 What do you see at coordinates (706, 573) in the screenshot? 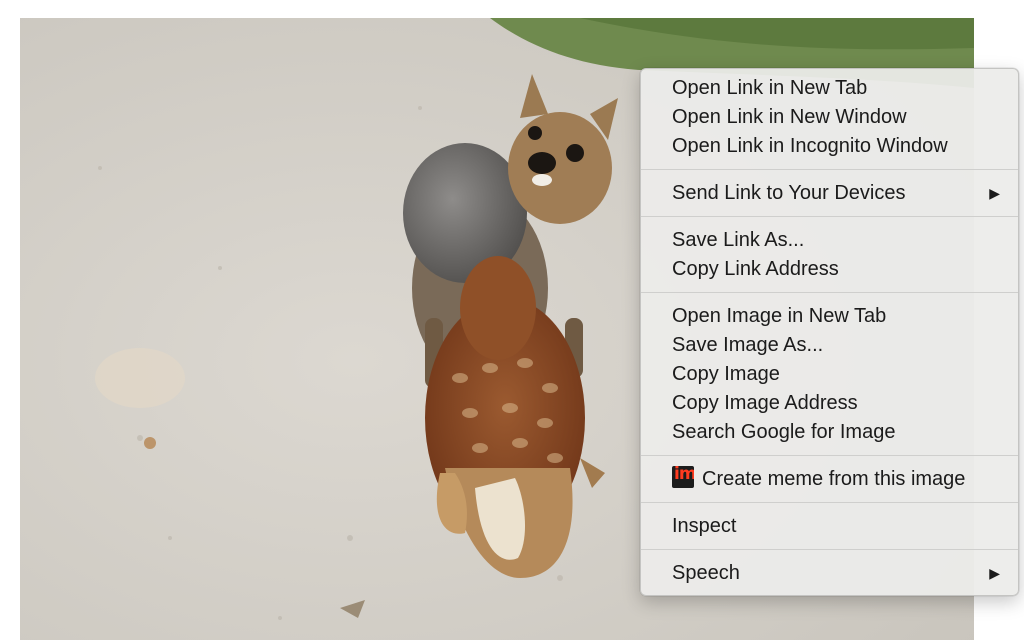
I see `menu-item-label: Speech` at bounding box center [706, 573].